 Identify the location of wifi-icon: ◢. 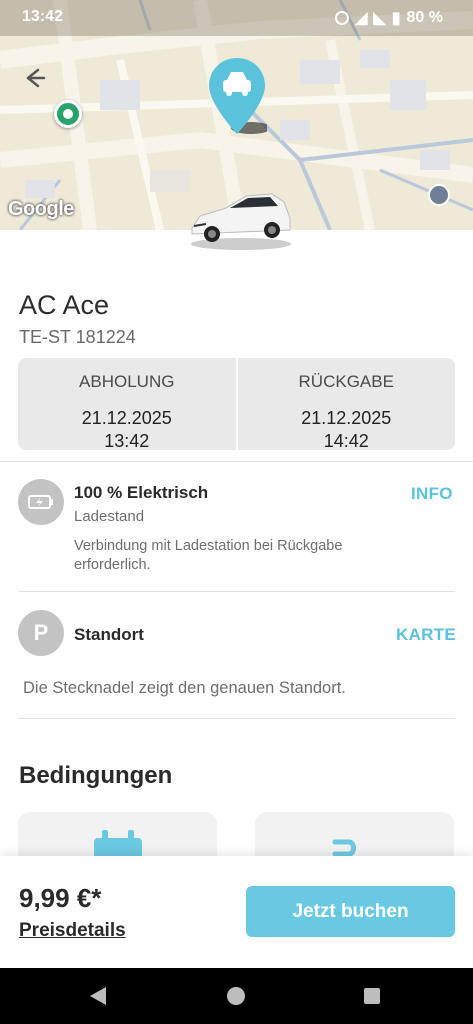
(361, 18).